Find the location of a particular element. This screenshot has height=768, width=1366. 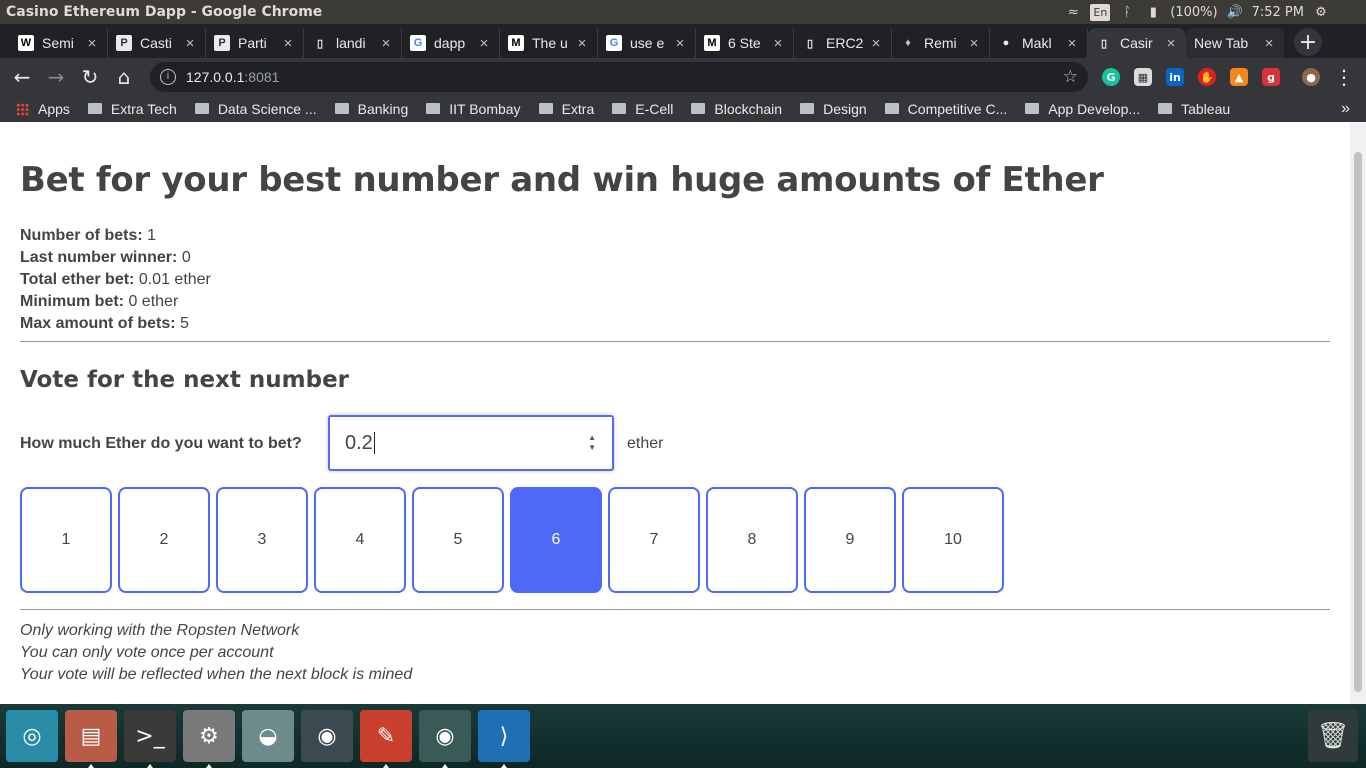

tab-7: M 6 Ste × is located at coordinates (745, 43).